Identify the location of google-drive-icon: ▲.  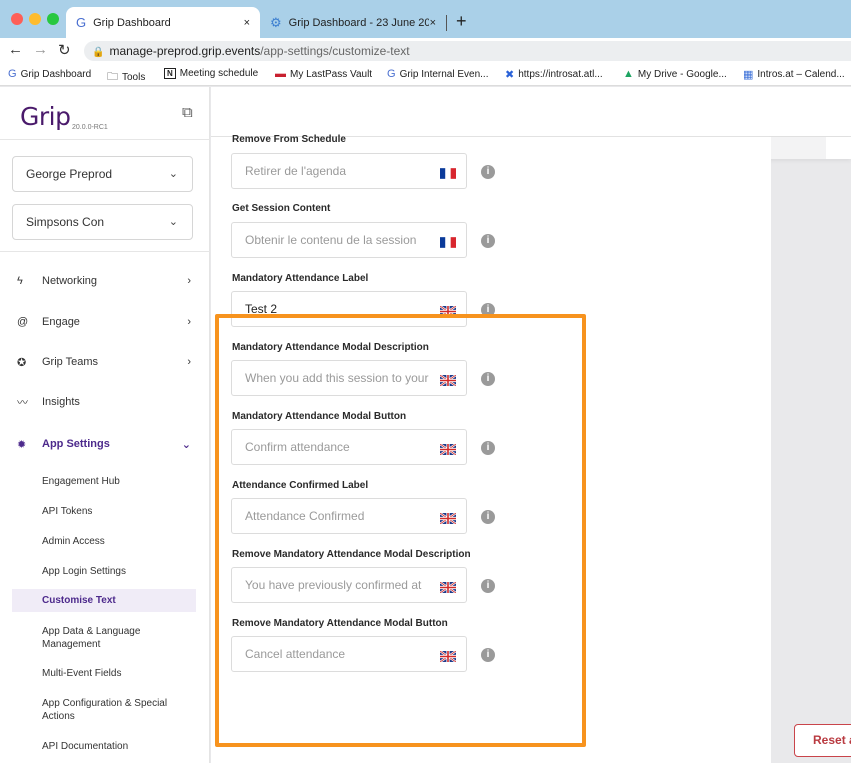
(628, 74).